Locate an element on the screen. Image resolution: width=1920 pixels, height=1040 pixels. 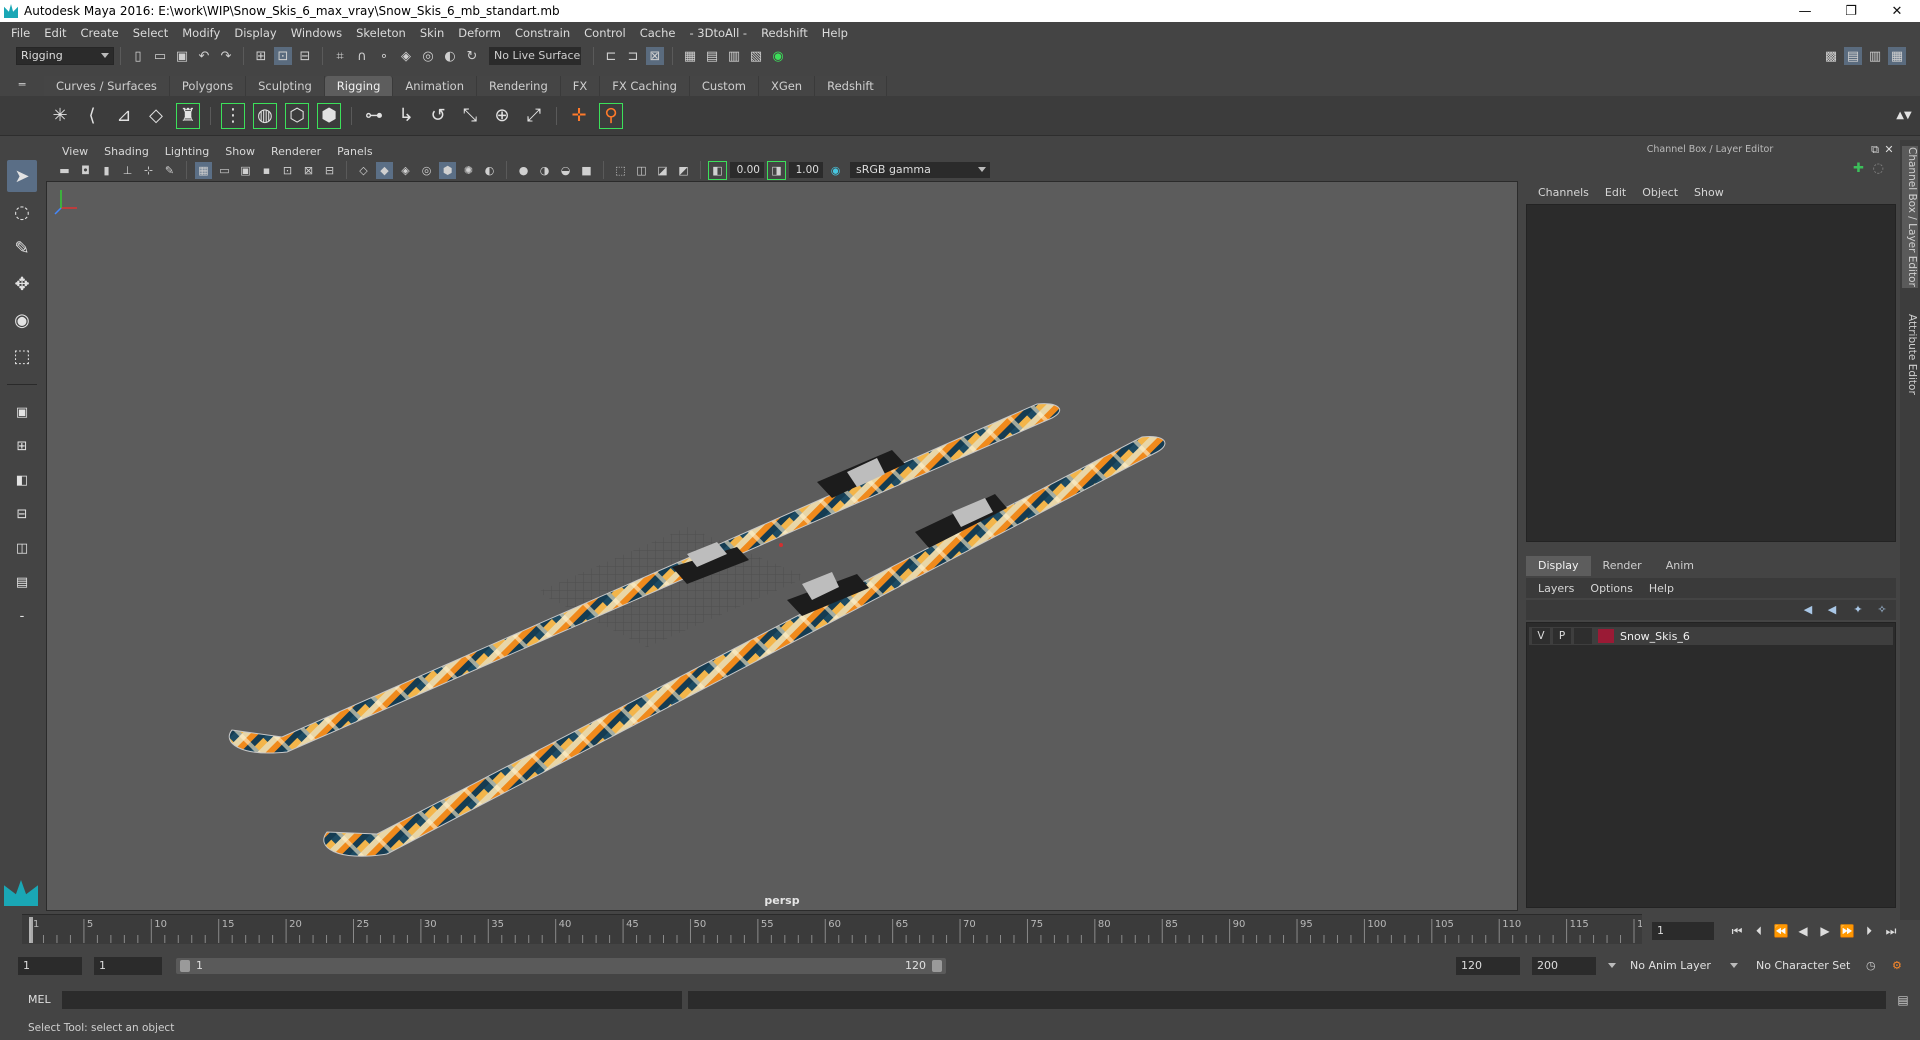
menu-display: Display is located at coordinates (255, 33).